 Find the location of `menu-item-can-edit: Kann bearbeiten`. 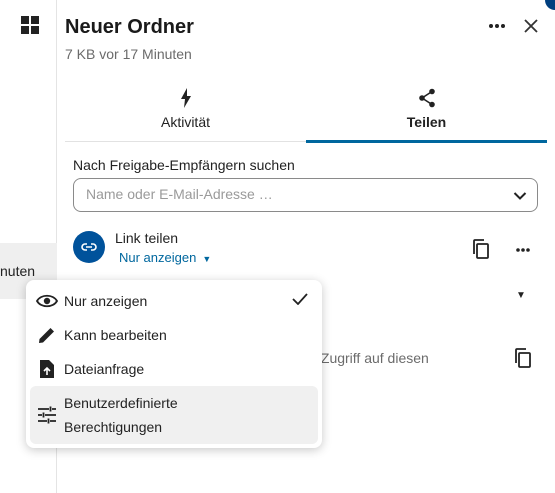

menu-item-can-edit: Kann bearbeiten is located at coordinates (174, 335).